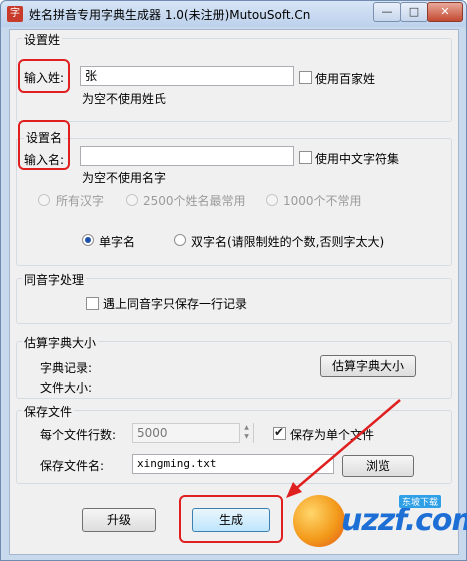 The image size is (467, 561). I want to click on save-single-file-checkbox: ✔, so click(279, 432).